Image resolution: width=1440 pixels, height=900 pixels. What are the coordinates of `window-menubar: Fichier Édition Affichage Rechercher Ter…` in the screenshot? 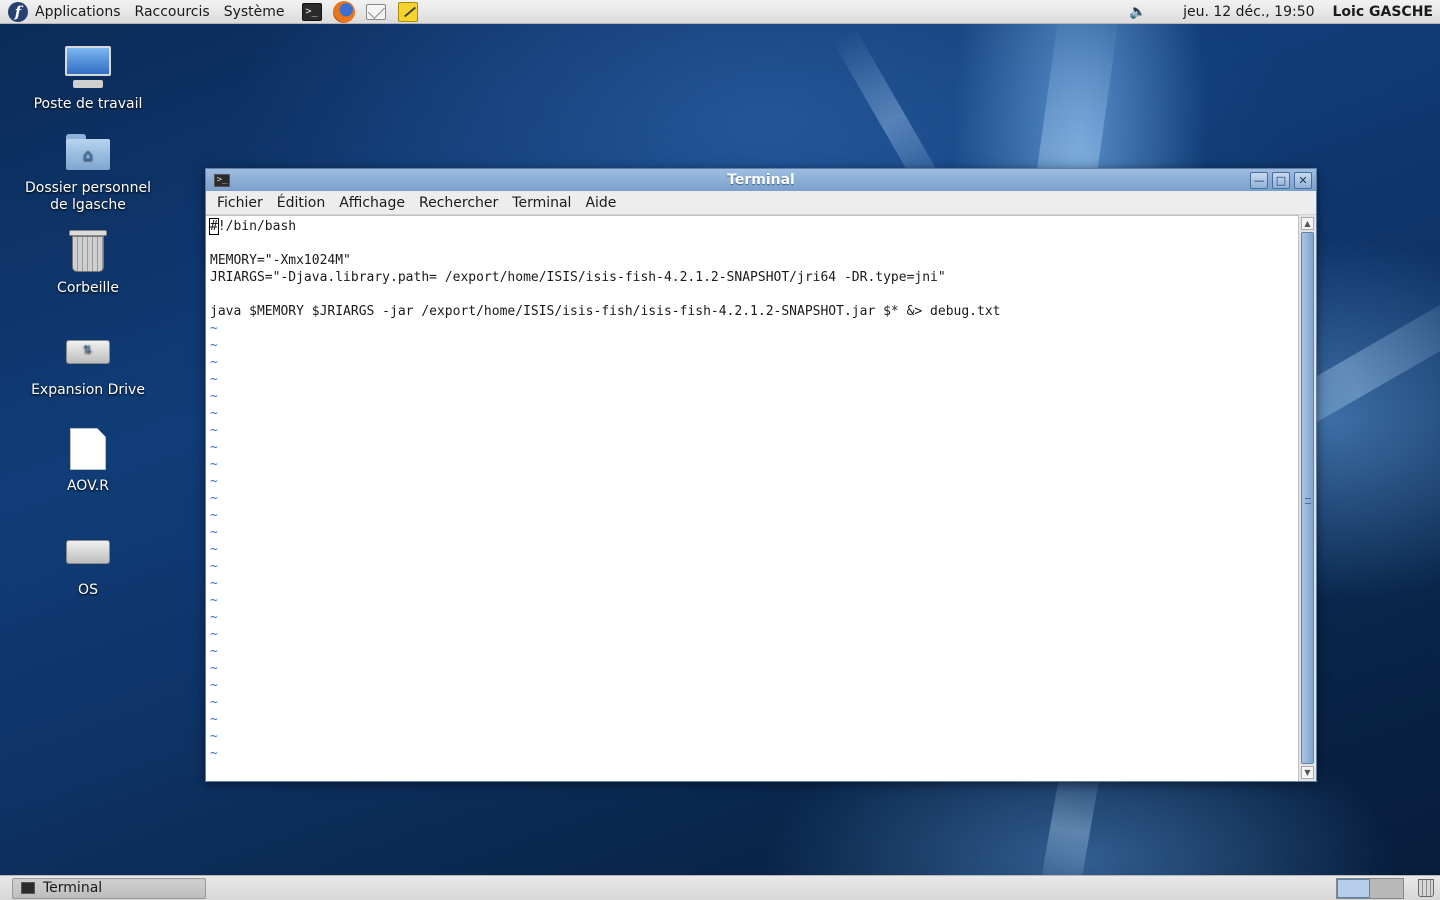 It's located at (761, 203).